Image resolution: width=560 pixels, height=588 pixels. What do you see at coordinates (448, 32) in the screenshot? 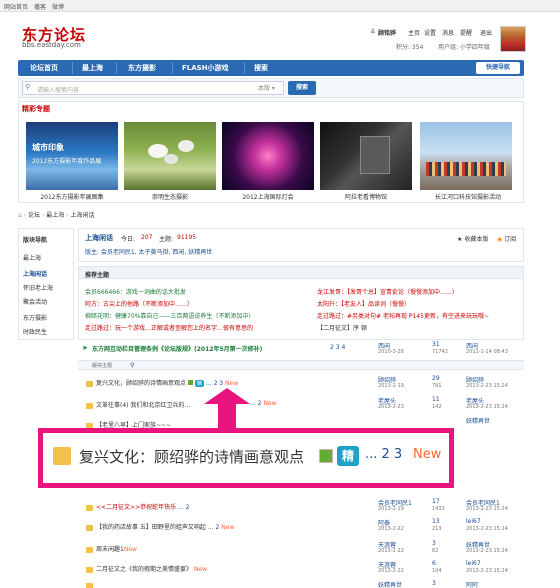
I see `user-messages-link: 消息` at bounding box center [448, 32].